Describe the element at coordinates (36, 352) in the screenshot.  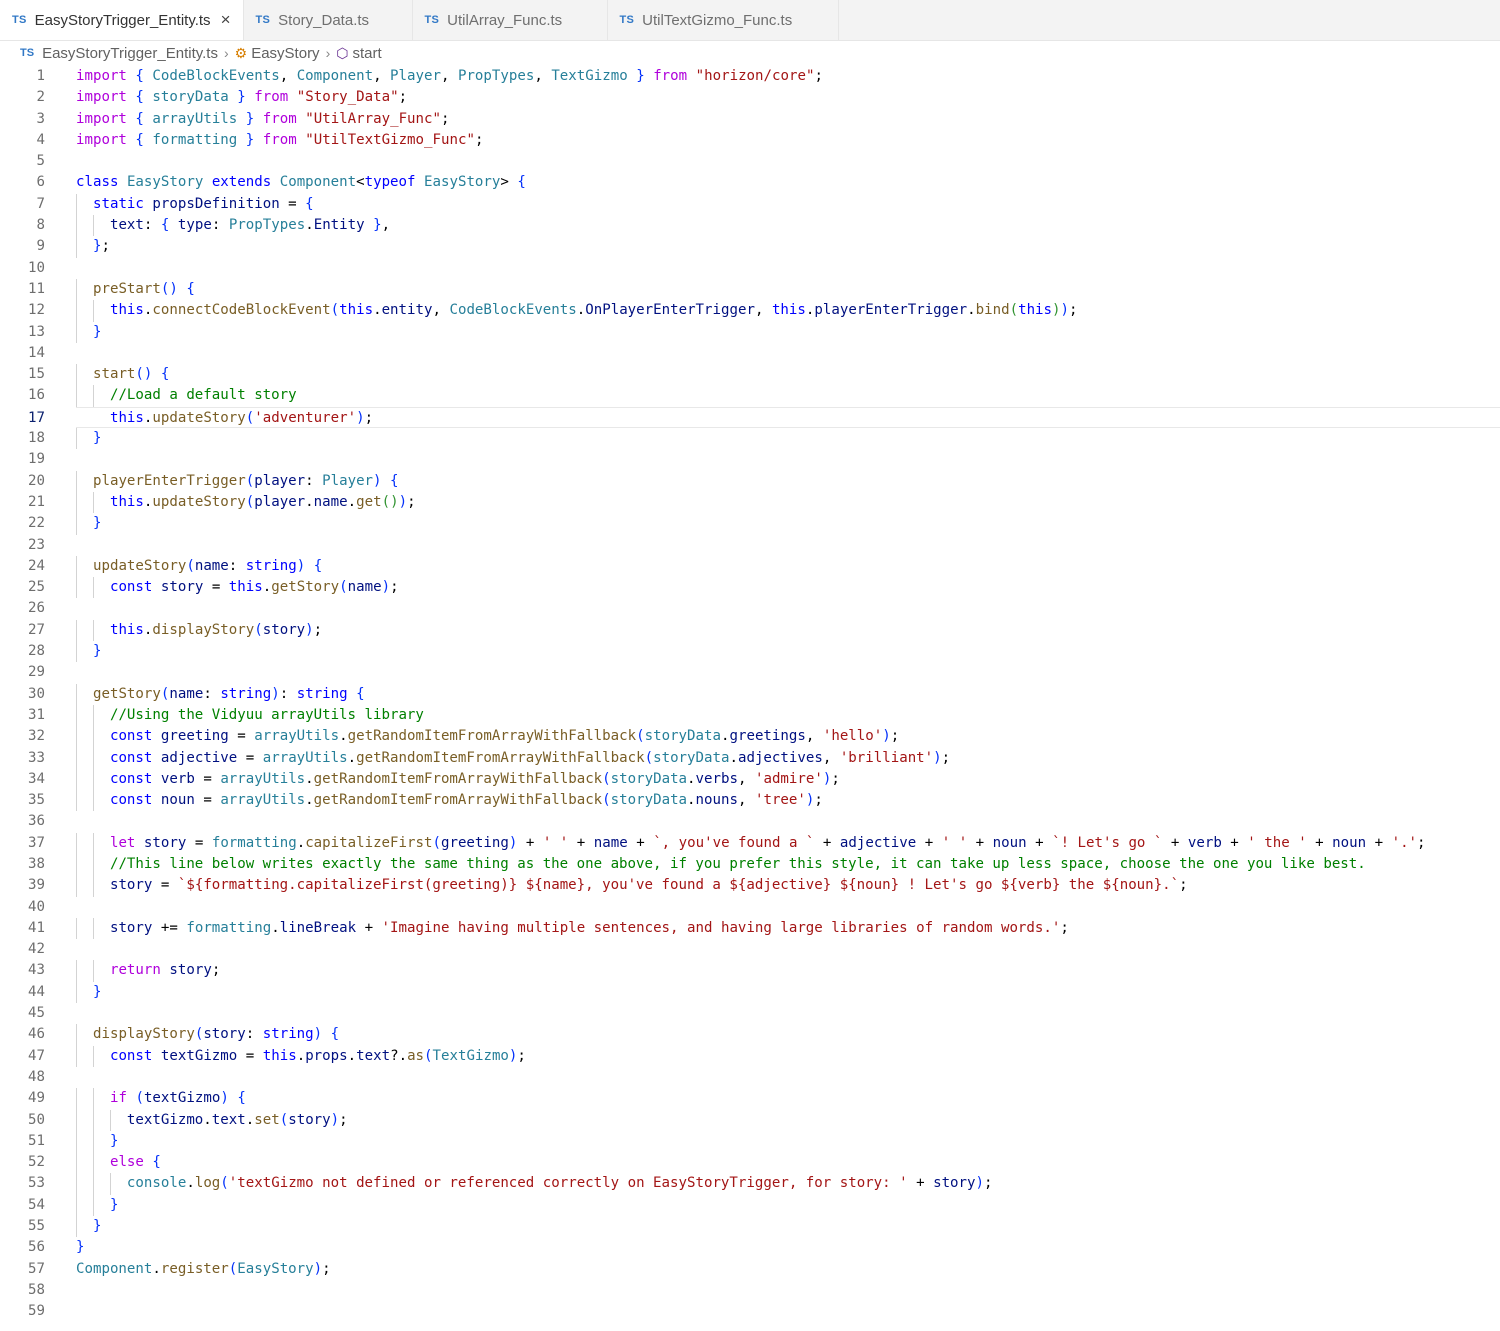
I see `line-number: 14` at that location.